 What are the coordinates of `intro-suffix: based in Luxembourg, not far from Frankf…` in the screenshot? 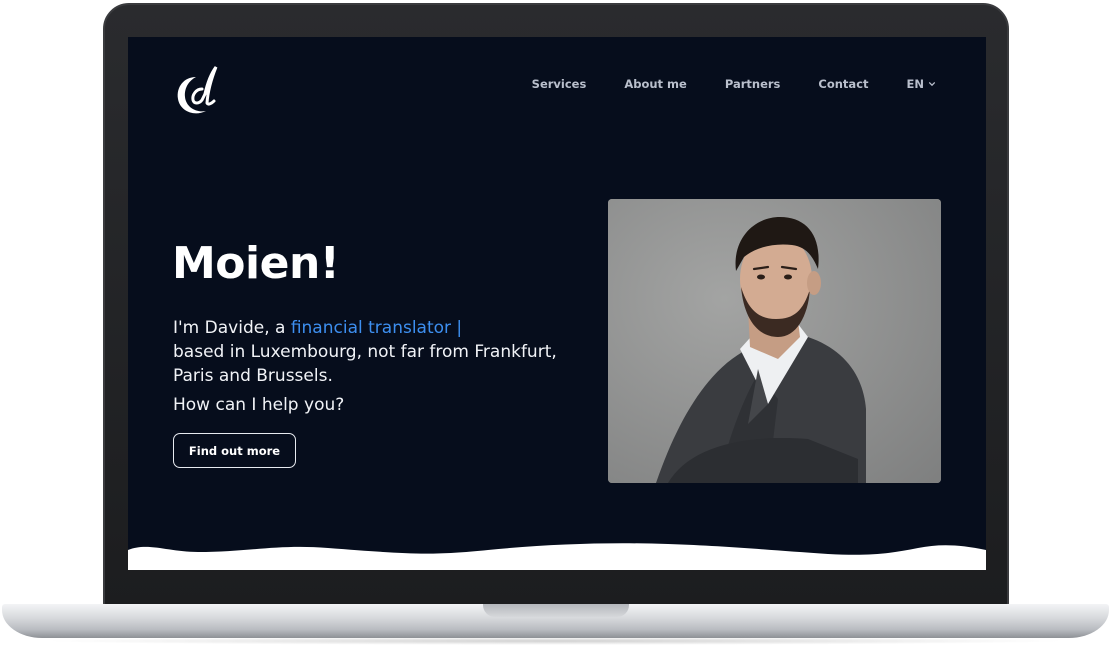 It's located at (365, 364).